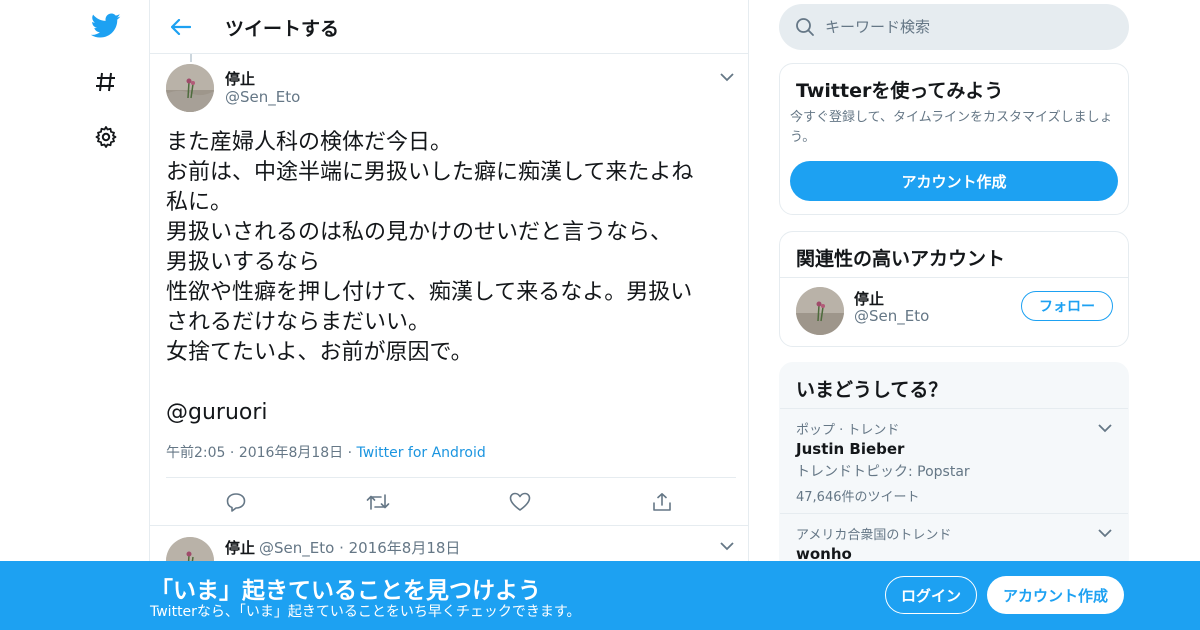 The width and height of the screenshot is (1200, 630). Describe the element at coordinates (805, 27) in the screenshot. I see `search-icon` at that location.